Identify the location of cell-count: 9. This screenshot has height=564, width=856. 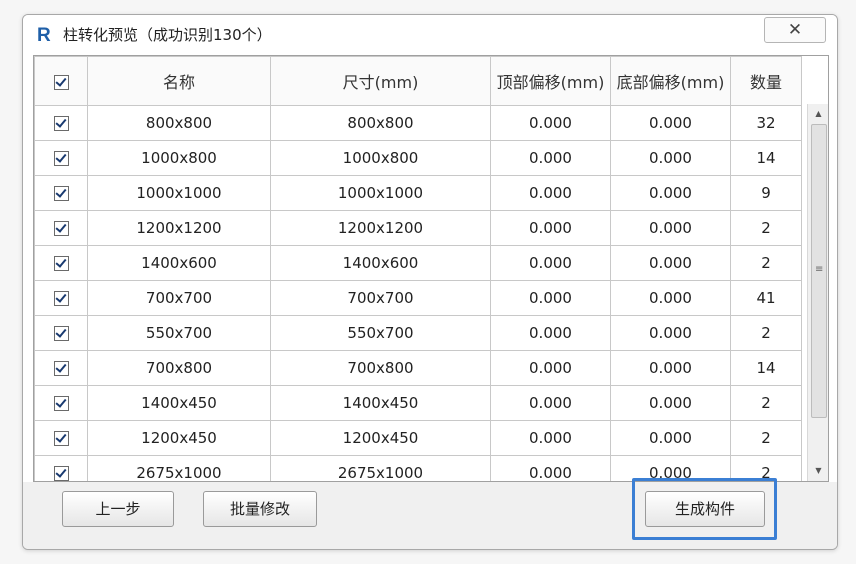
(766, 193).